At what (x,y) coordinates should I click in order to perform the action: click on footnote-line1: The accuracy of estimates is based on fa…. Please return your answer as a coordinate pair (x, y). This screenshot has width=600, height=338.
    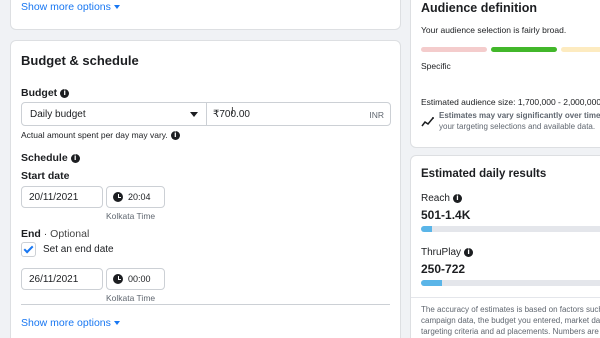
    Looking at the image, I should click on (510, 309).